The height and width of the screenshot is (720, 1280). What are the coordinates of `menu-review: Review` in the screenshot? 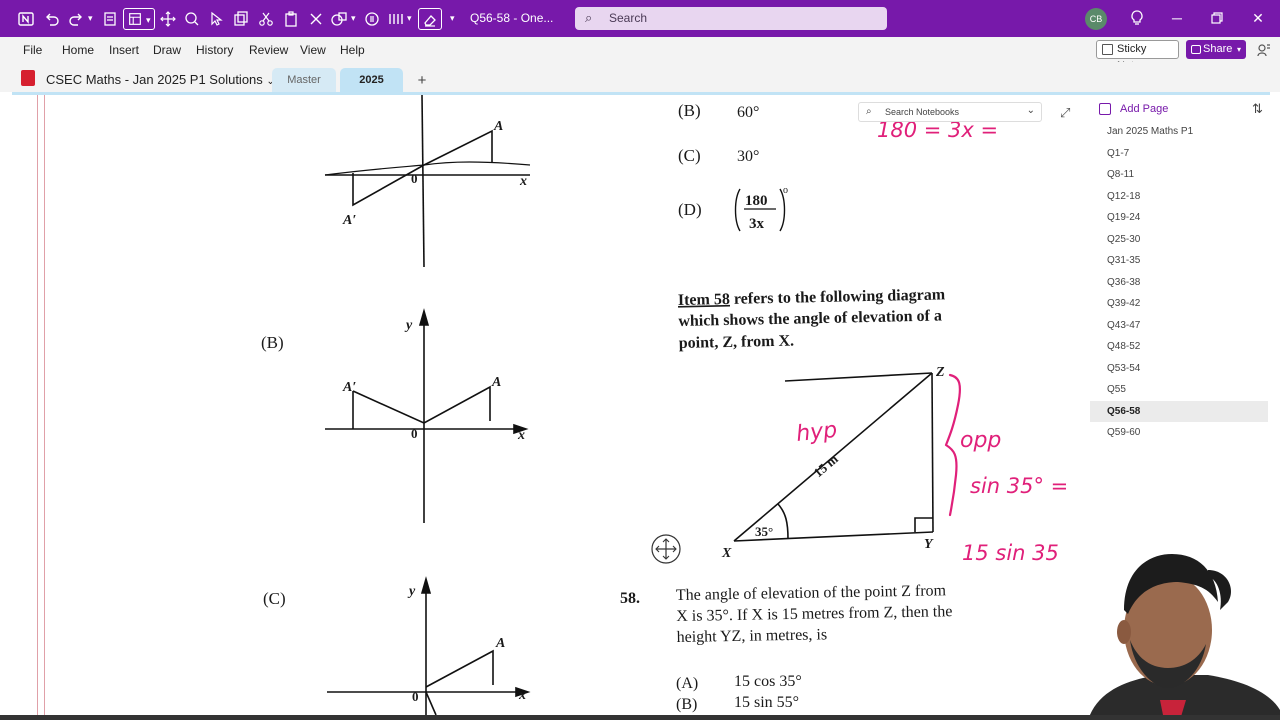 It's located at (268, 50).